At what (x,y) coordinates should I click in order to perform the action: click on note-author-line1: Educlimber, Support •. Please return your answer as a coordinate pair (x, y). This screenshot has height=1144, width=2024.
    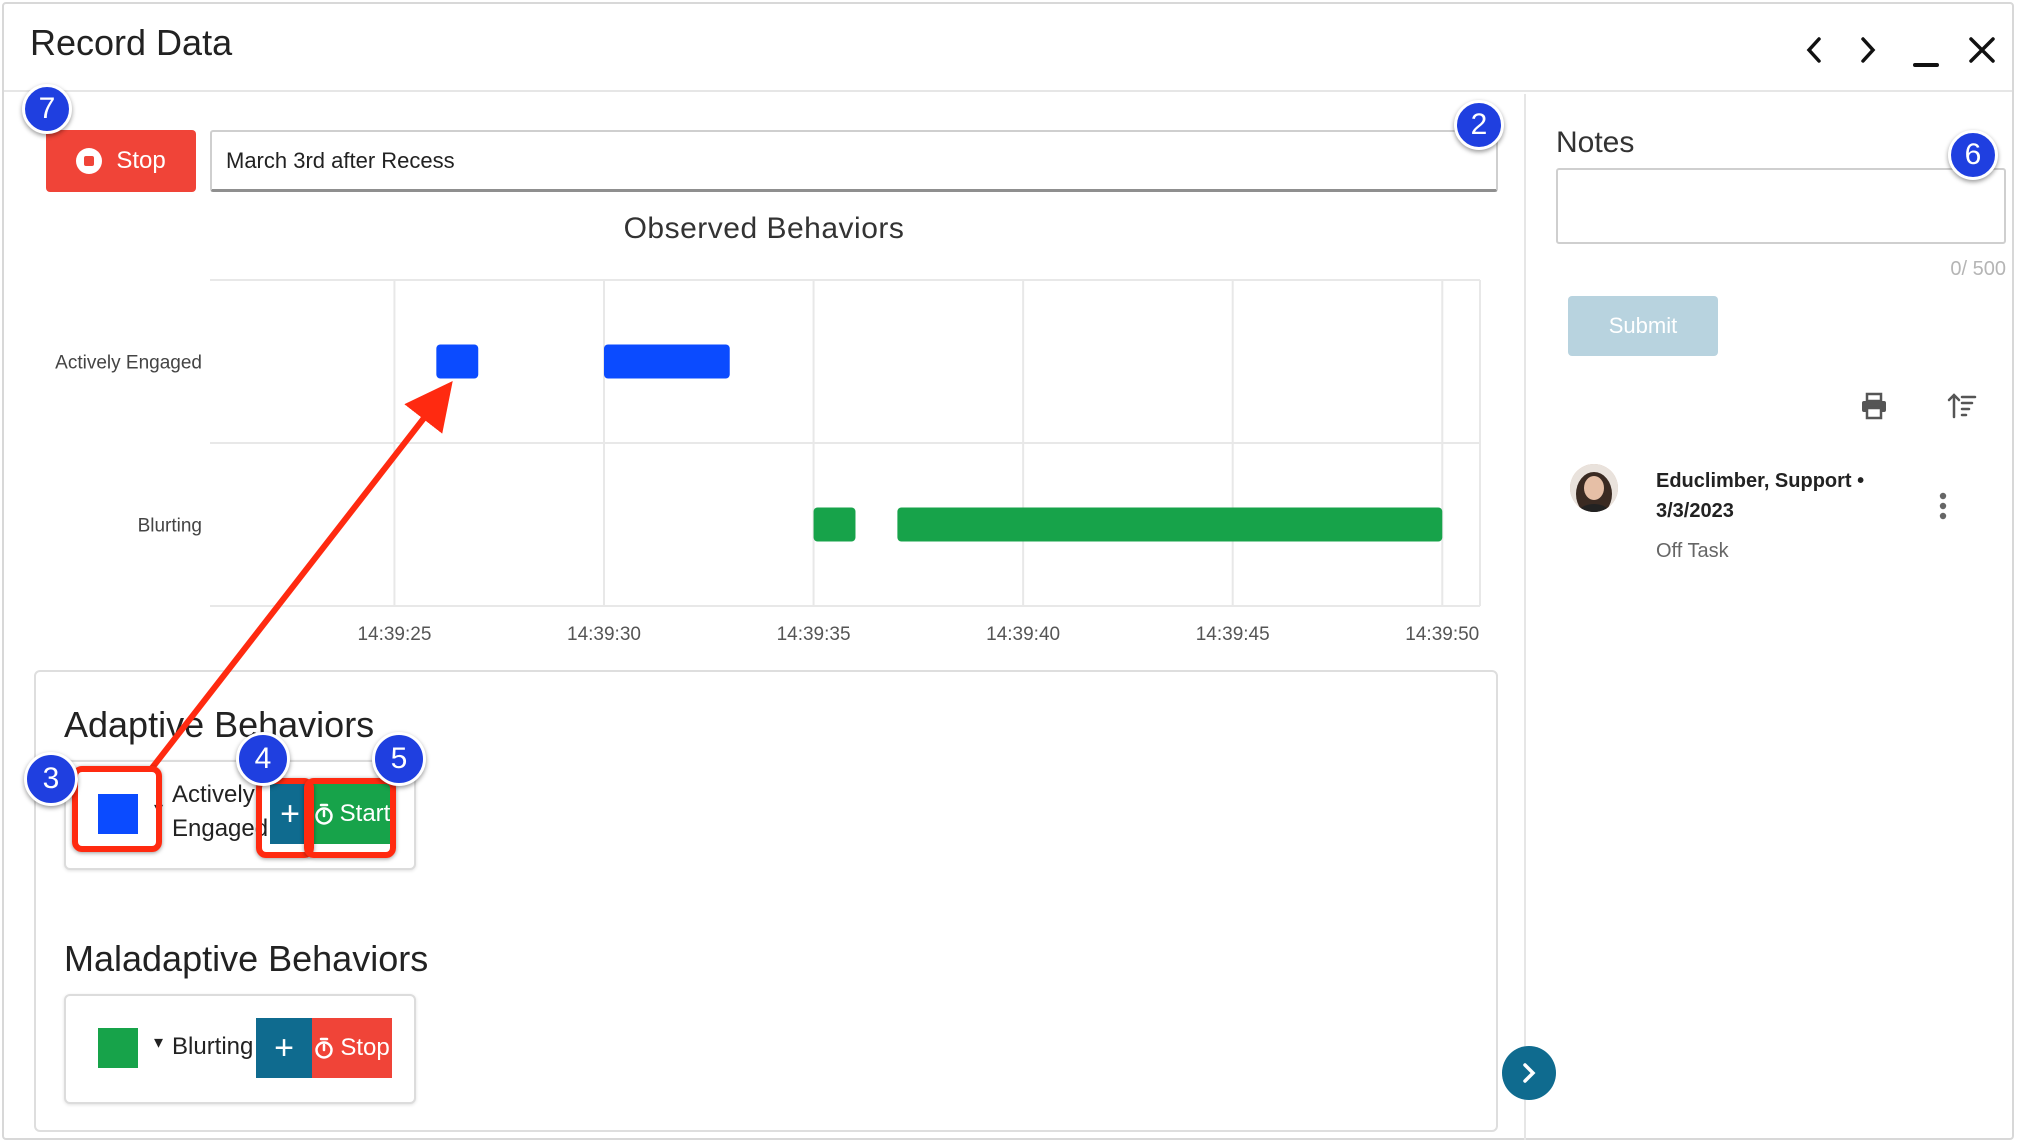
    Looking at the image, I should click on (1760, 481).